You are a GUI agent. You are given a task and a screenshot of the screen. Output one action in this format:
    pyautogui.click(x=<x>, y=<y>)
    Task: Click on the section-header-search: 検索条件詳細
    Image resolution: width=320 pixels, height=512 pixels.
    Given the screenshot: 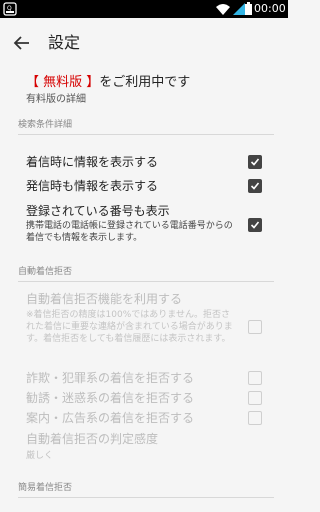 What is the action you would take?
    pyautogui.click(x=45, y=125)
    